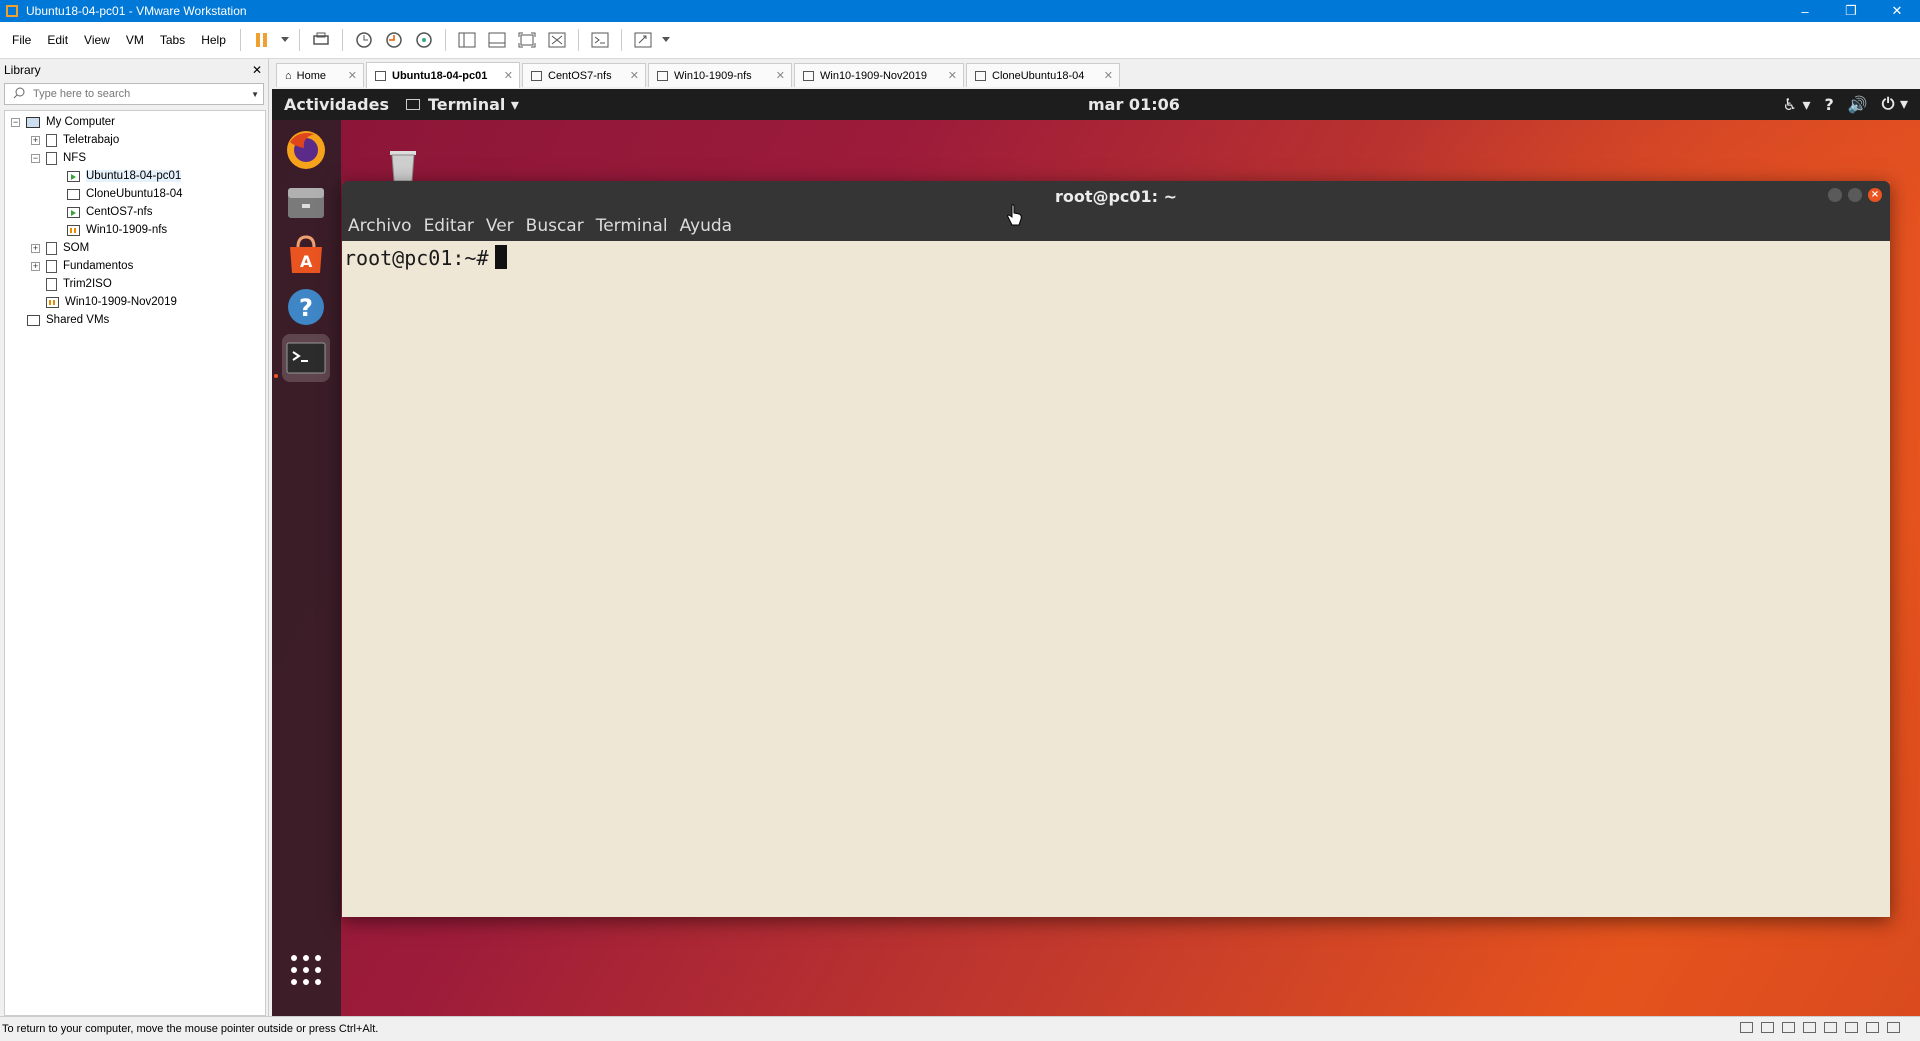 The image size is (1920, 1041). Describe the element at coordinates (1855, 195) in the screenshot. I see `terminal-maximize-button` at that location.